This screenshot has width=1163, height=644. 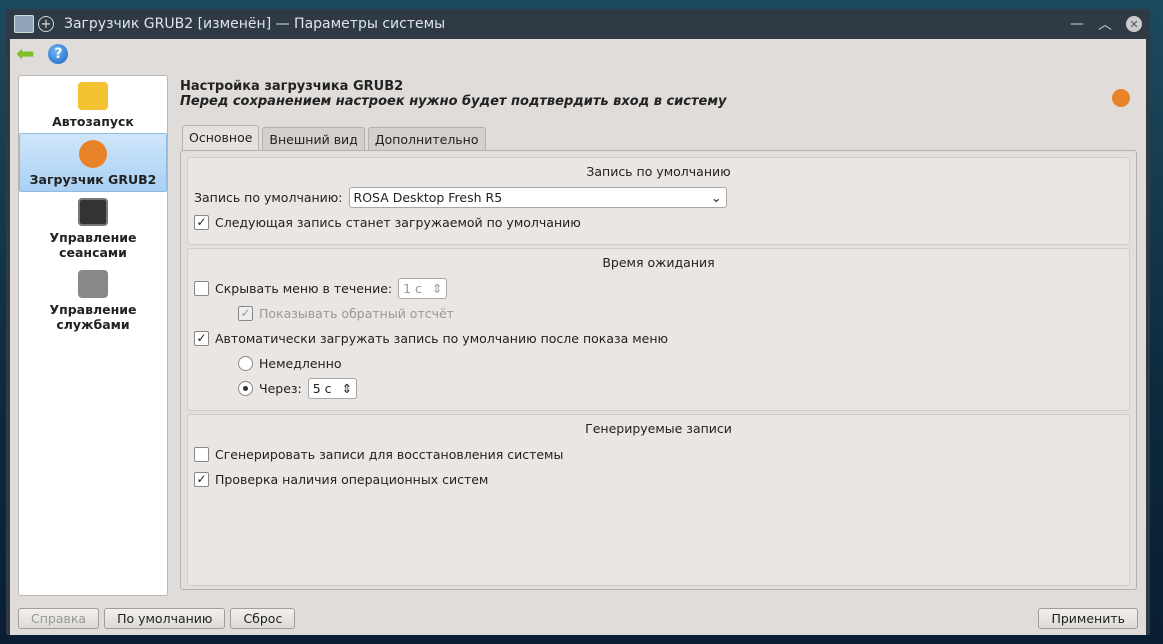 What do you see at coordinates (93, 179) in the screenshot?
I see `sidebar-item-label: Загрузчик GRUB2` at bounding box center [93, 179].